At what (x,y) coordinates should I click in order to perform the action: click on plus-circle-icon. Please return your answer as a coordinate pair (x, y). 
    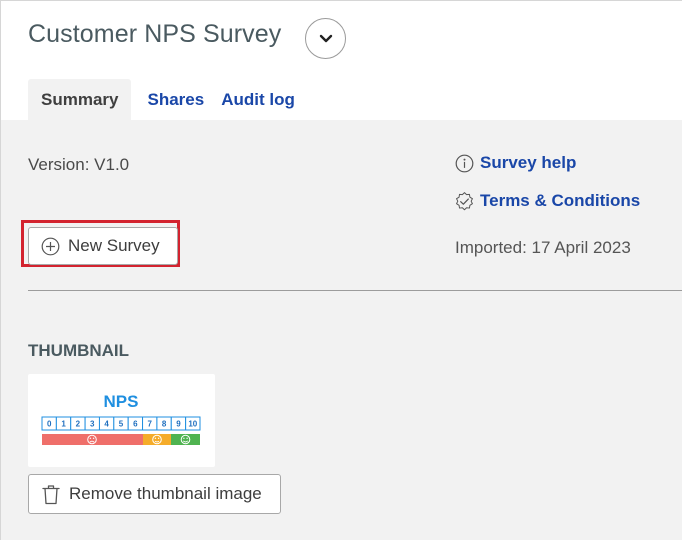
    Looking at the image, I should click on (50, 246).